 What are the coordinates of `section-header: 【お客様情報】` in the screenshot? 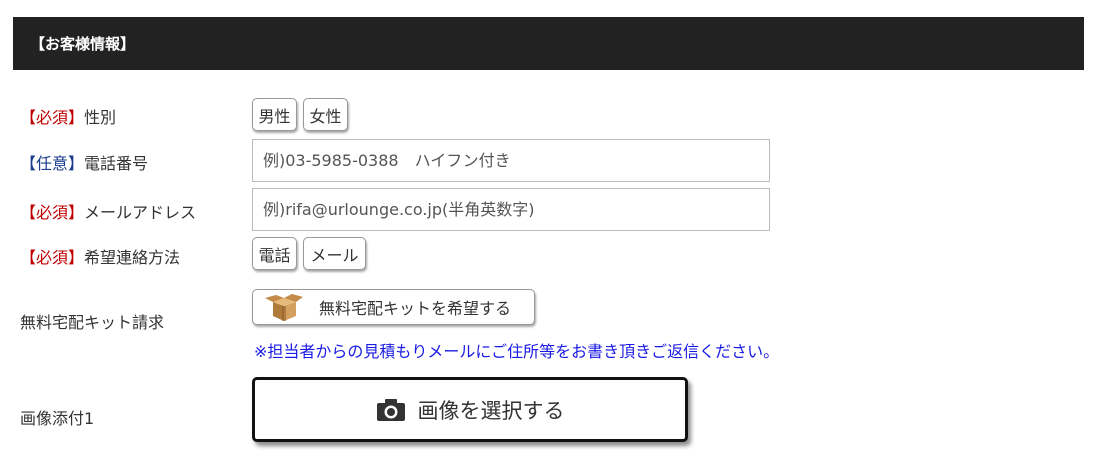 It's located at (548, 43).